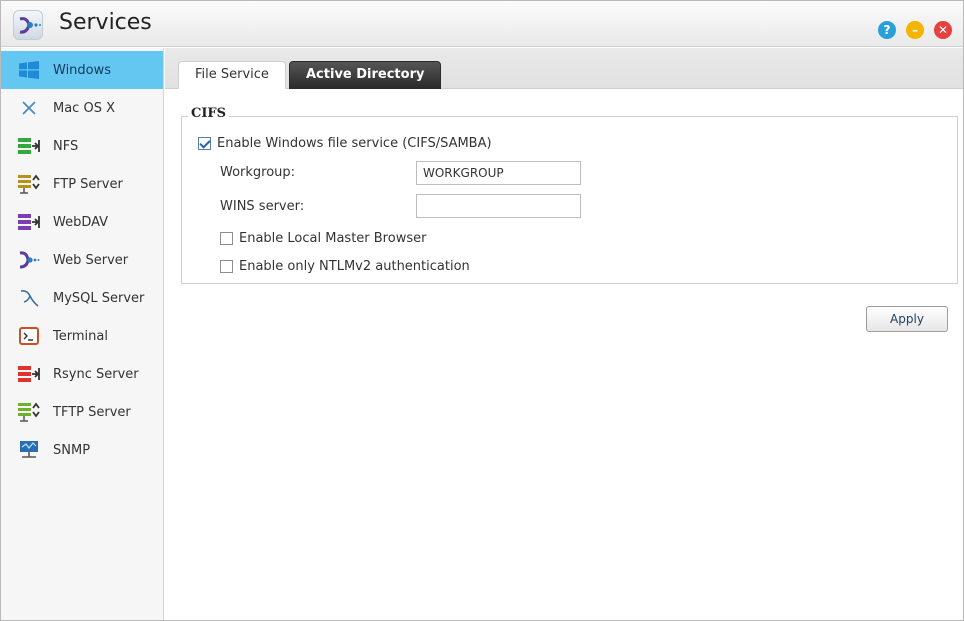 This screenshot has width=964, height=621. I want to click on sidebar-item-label: Web Server, so click(91, 260).